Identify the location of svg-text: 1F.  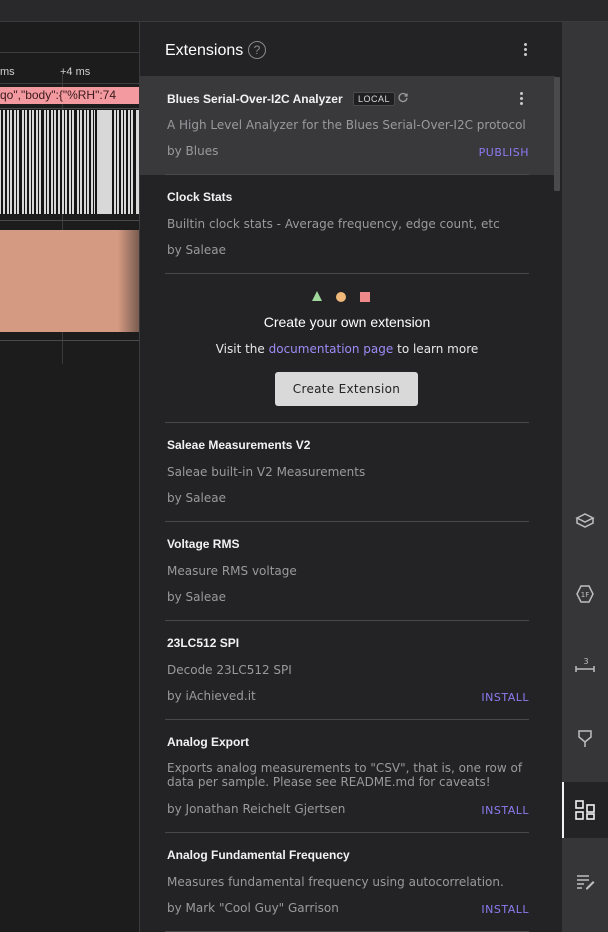
(585, 595).